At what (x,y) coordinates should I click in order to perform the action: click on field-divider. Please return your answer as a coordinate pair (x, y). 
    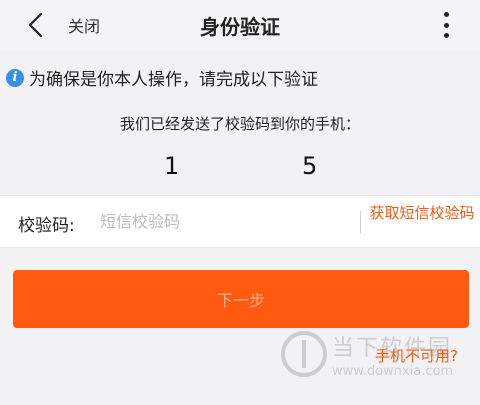
    Looking at the image, I should click on (360, 222).